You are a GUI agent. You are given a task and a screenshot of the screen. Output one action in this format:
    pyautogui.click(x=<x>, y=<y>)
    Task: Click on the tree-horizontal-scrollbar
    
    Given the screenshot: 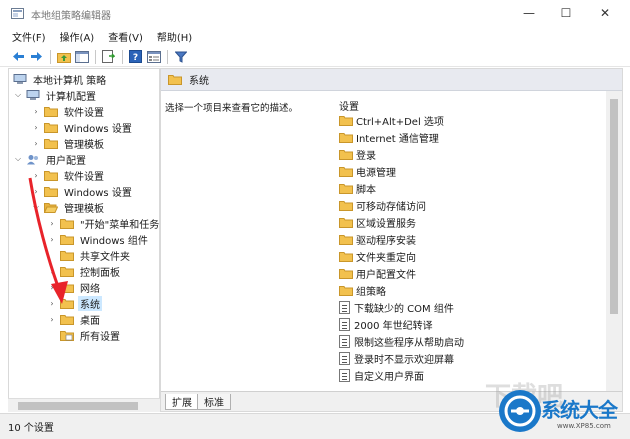 What is the action you would take?
    pyautogui.click(x=84, y=405)
    